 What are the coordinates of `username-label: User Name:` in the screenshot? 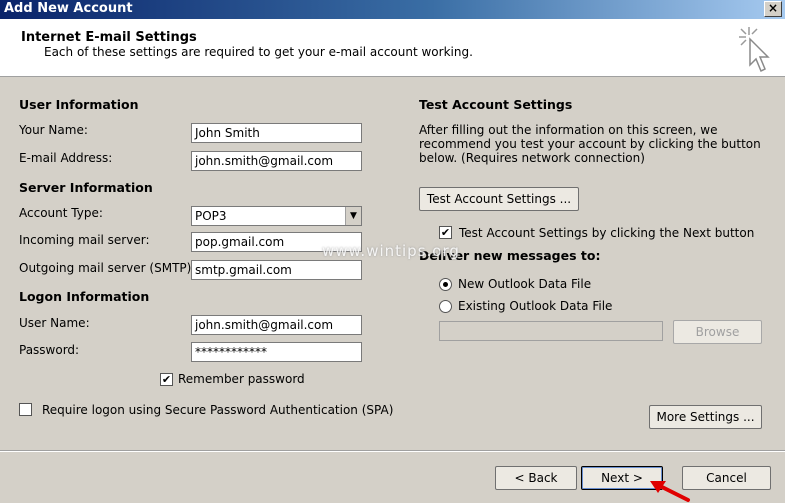 It's located at (54, 323).